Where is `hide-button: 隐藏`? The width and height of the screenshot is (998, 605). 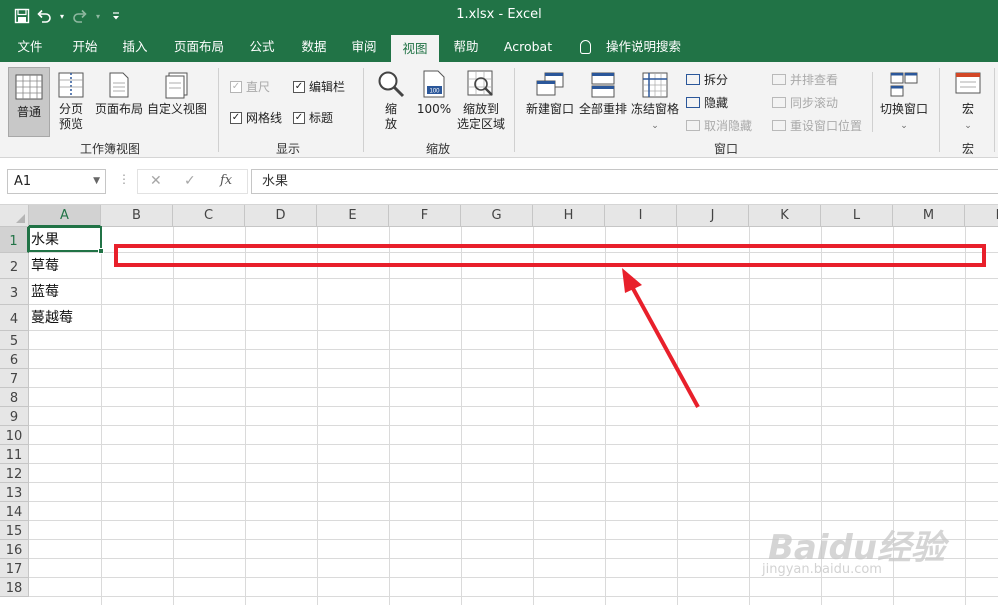 hide-button: 隐藏 is located at coordinates (707, 102).